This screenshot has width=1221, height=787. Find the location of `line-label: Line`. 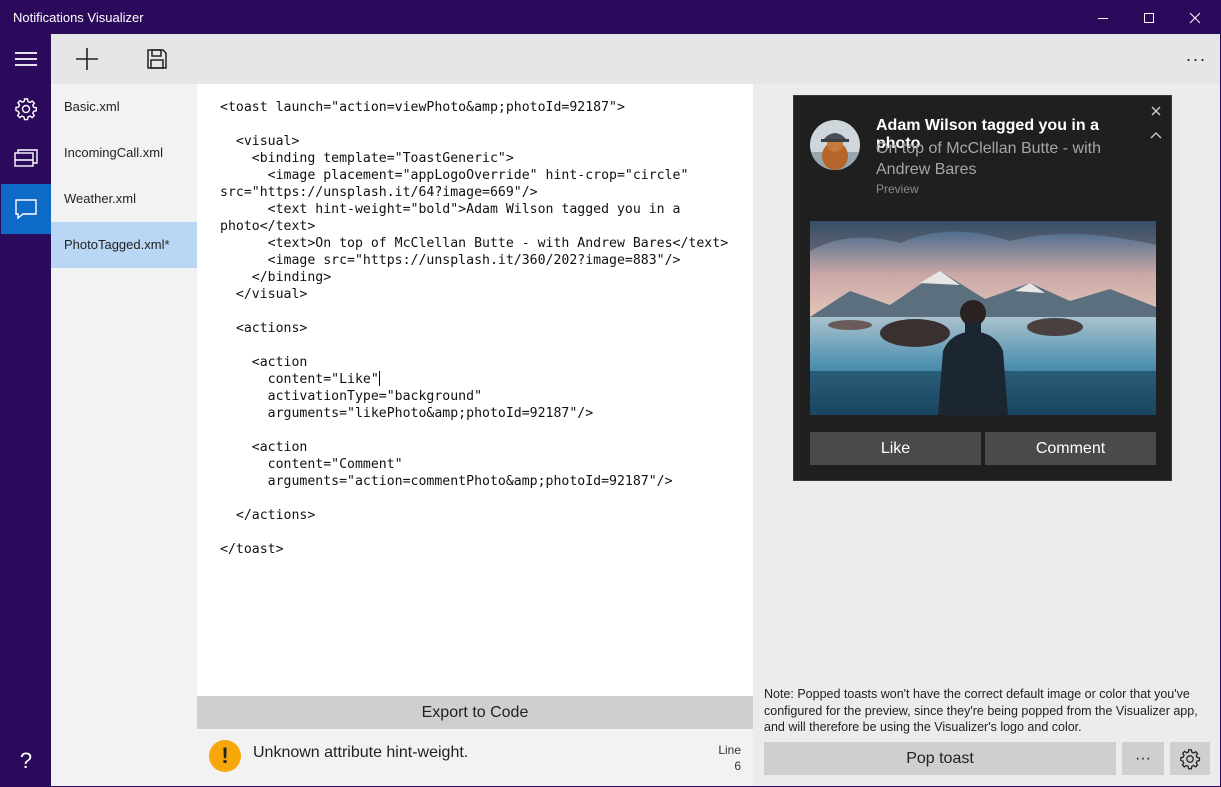

line-label: Line is located at coordinates (729, 750).